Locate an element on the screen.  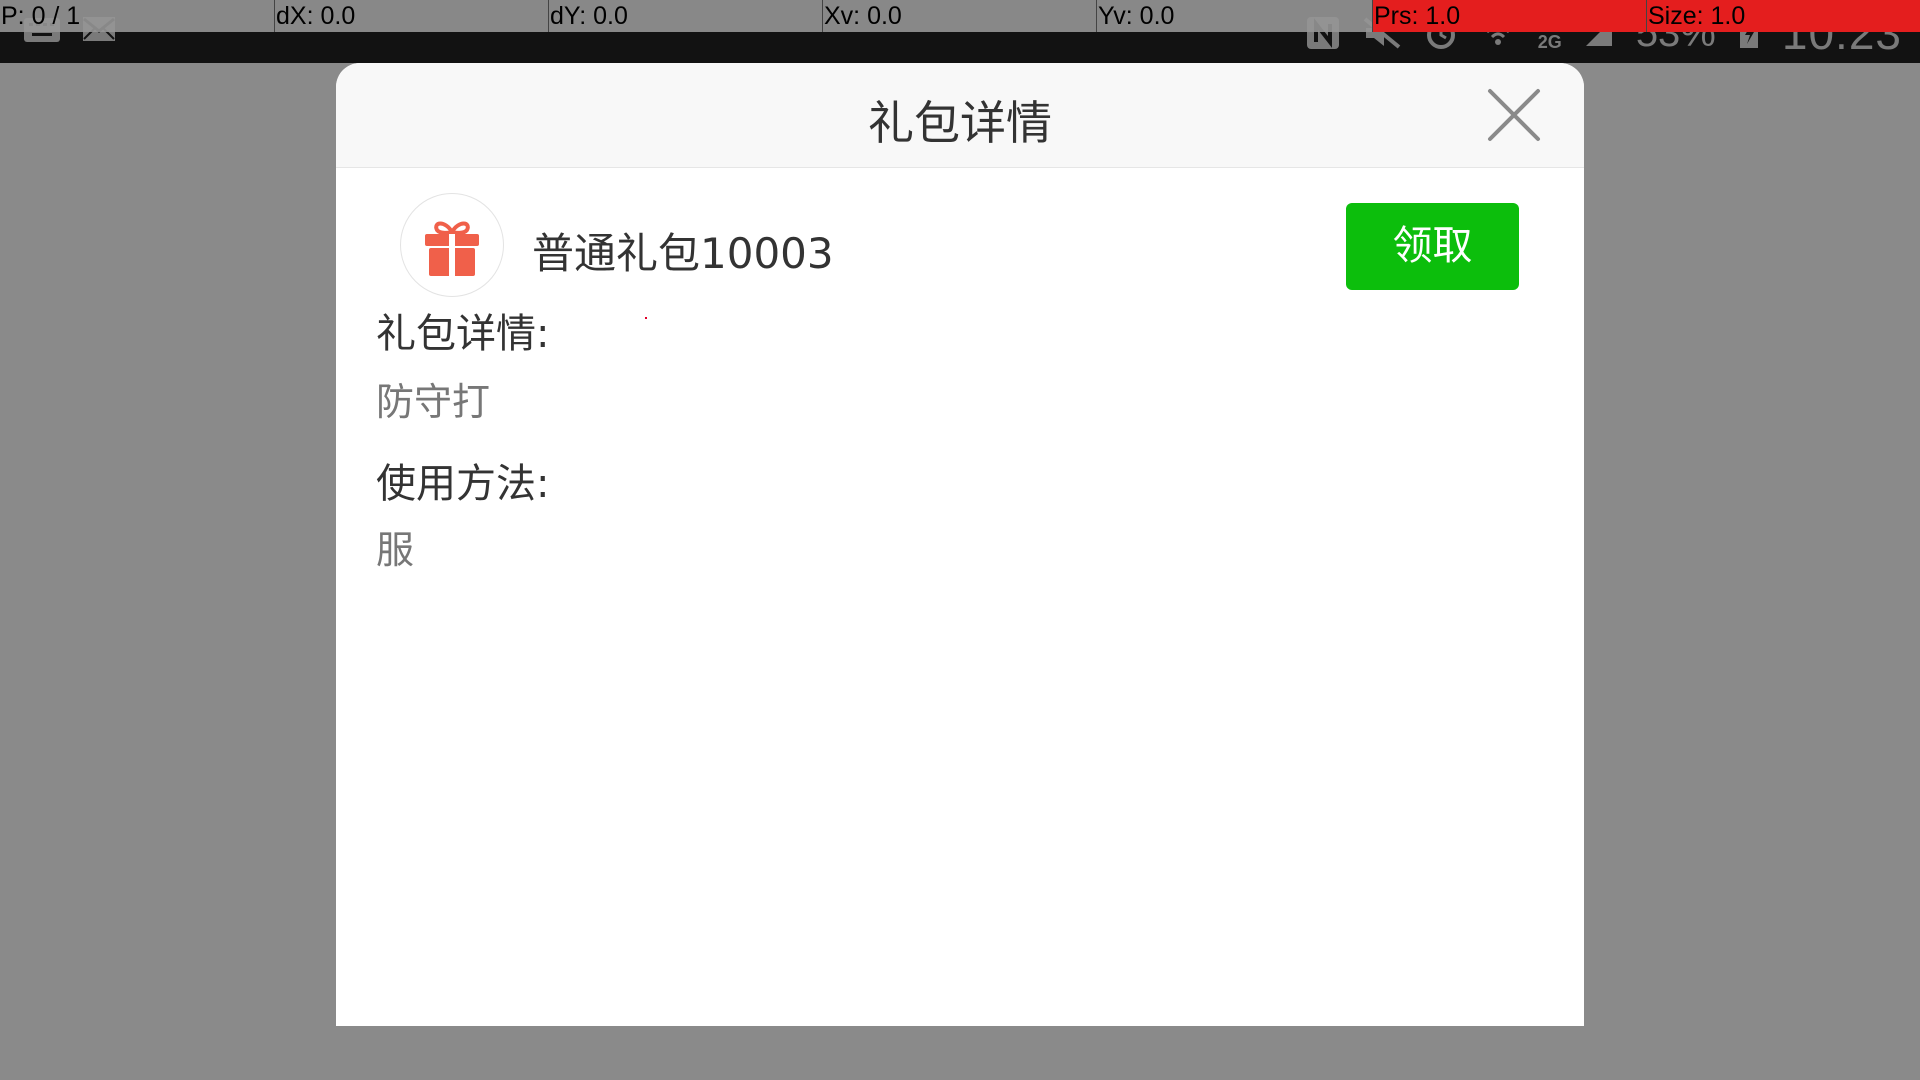
overlay-xv: Xv: 0.0 is located at coordinates (959, 16).